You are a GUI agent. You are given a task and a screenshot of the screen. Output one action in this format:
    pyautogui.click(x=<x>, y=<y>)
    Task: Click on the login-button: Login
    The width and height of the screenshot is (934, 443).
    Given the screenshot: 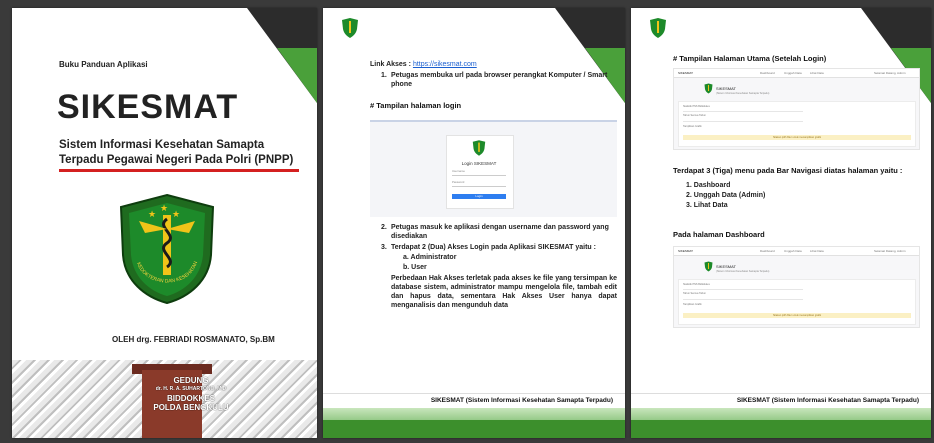 What is the action you would take?
    pyautogui.click(x=479, y=196)
    